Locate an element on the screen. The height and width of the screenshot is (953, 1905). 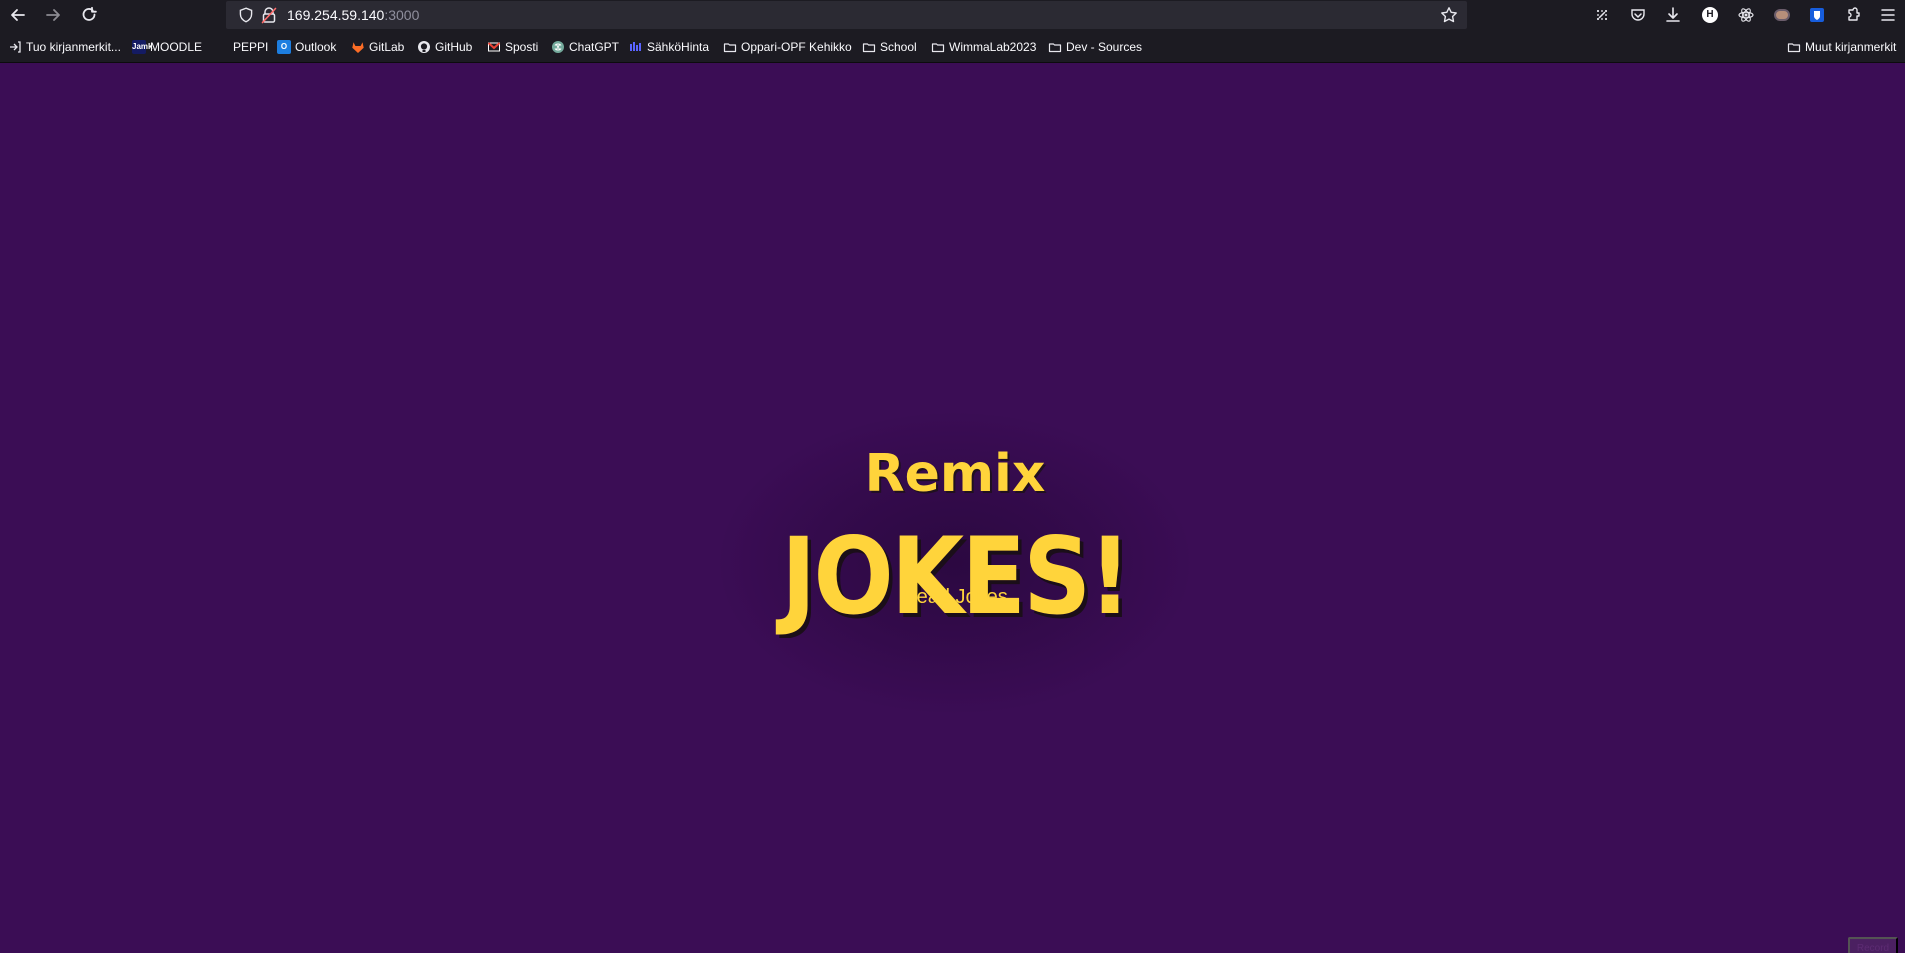
reload-button is located at coordinates (89, 15).